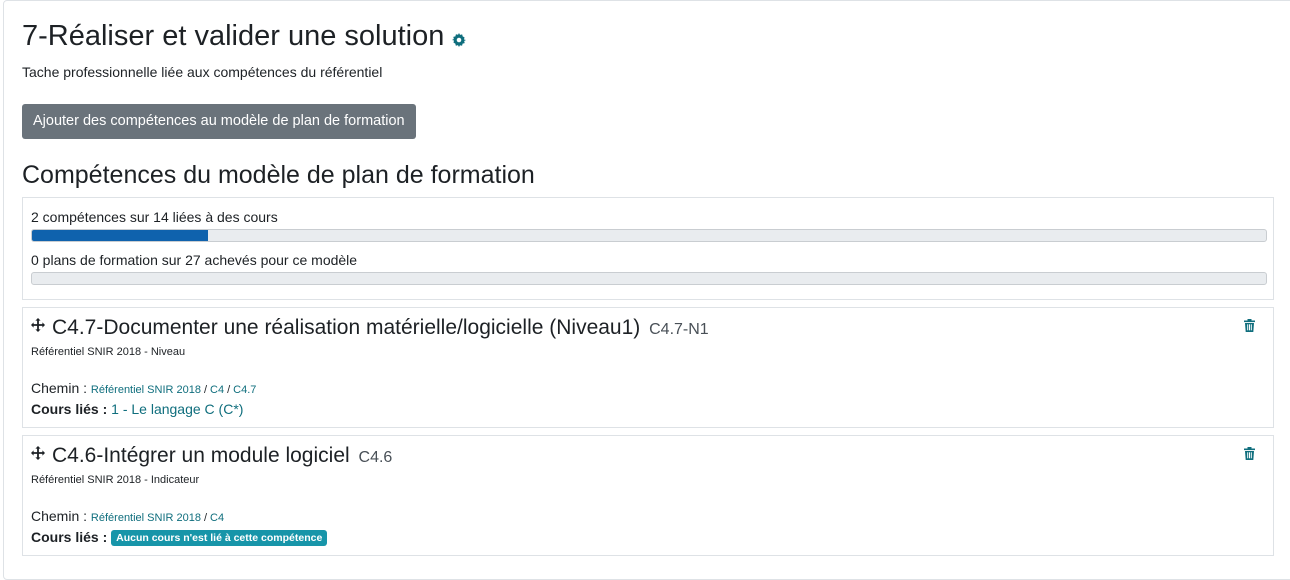  I want to click on gear-icon, so click(459, 39).